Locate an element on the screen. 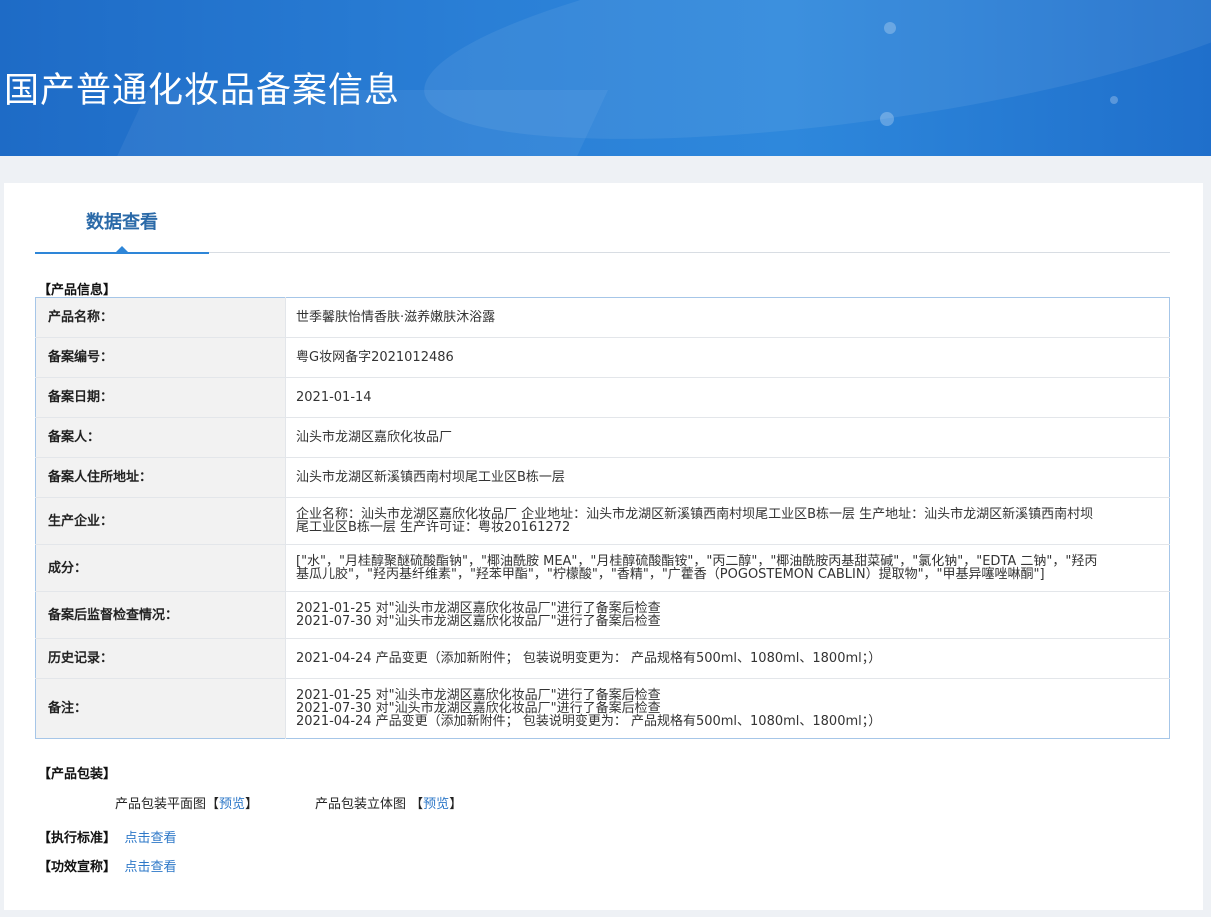 This screenshot has height=917, width=1211. packaging-stereo-label: 产品包装立体图 is located at coordinates (361, 804).